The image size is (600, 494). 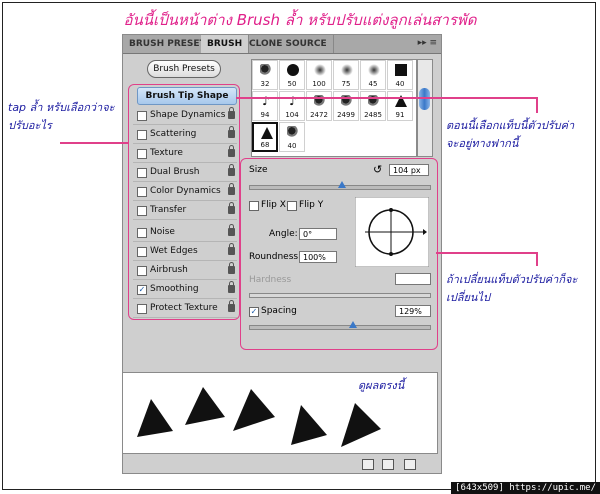 What do you see at coordinates (184, 69) in the screenshot?
I see `brush-presets-button: Brush Presets` at bounding box center [184, 69].